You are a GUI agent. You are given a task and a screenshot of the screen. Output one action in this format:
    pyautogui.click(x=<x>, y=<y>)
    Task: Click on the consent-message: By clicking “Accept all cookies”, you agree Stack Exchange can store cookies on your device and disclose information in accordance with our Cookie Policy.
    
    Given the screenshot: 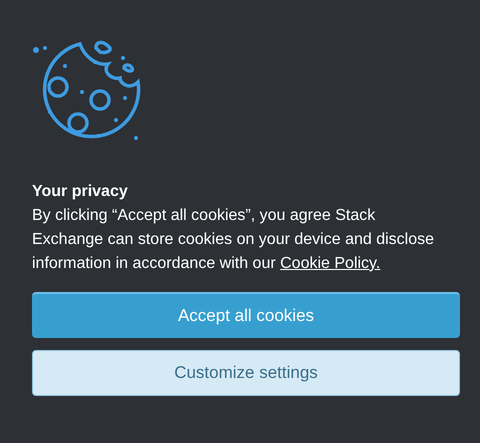 What is the action you would take?
    pyautogui.click(x=234, y=240)
    